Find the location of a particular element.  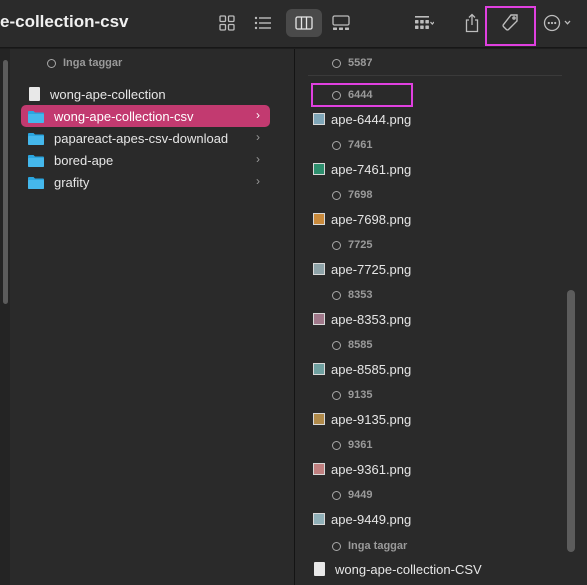

group-icon is located at coordinates (424, 23).